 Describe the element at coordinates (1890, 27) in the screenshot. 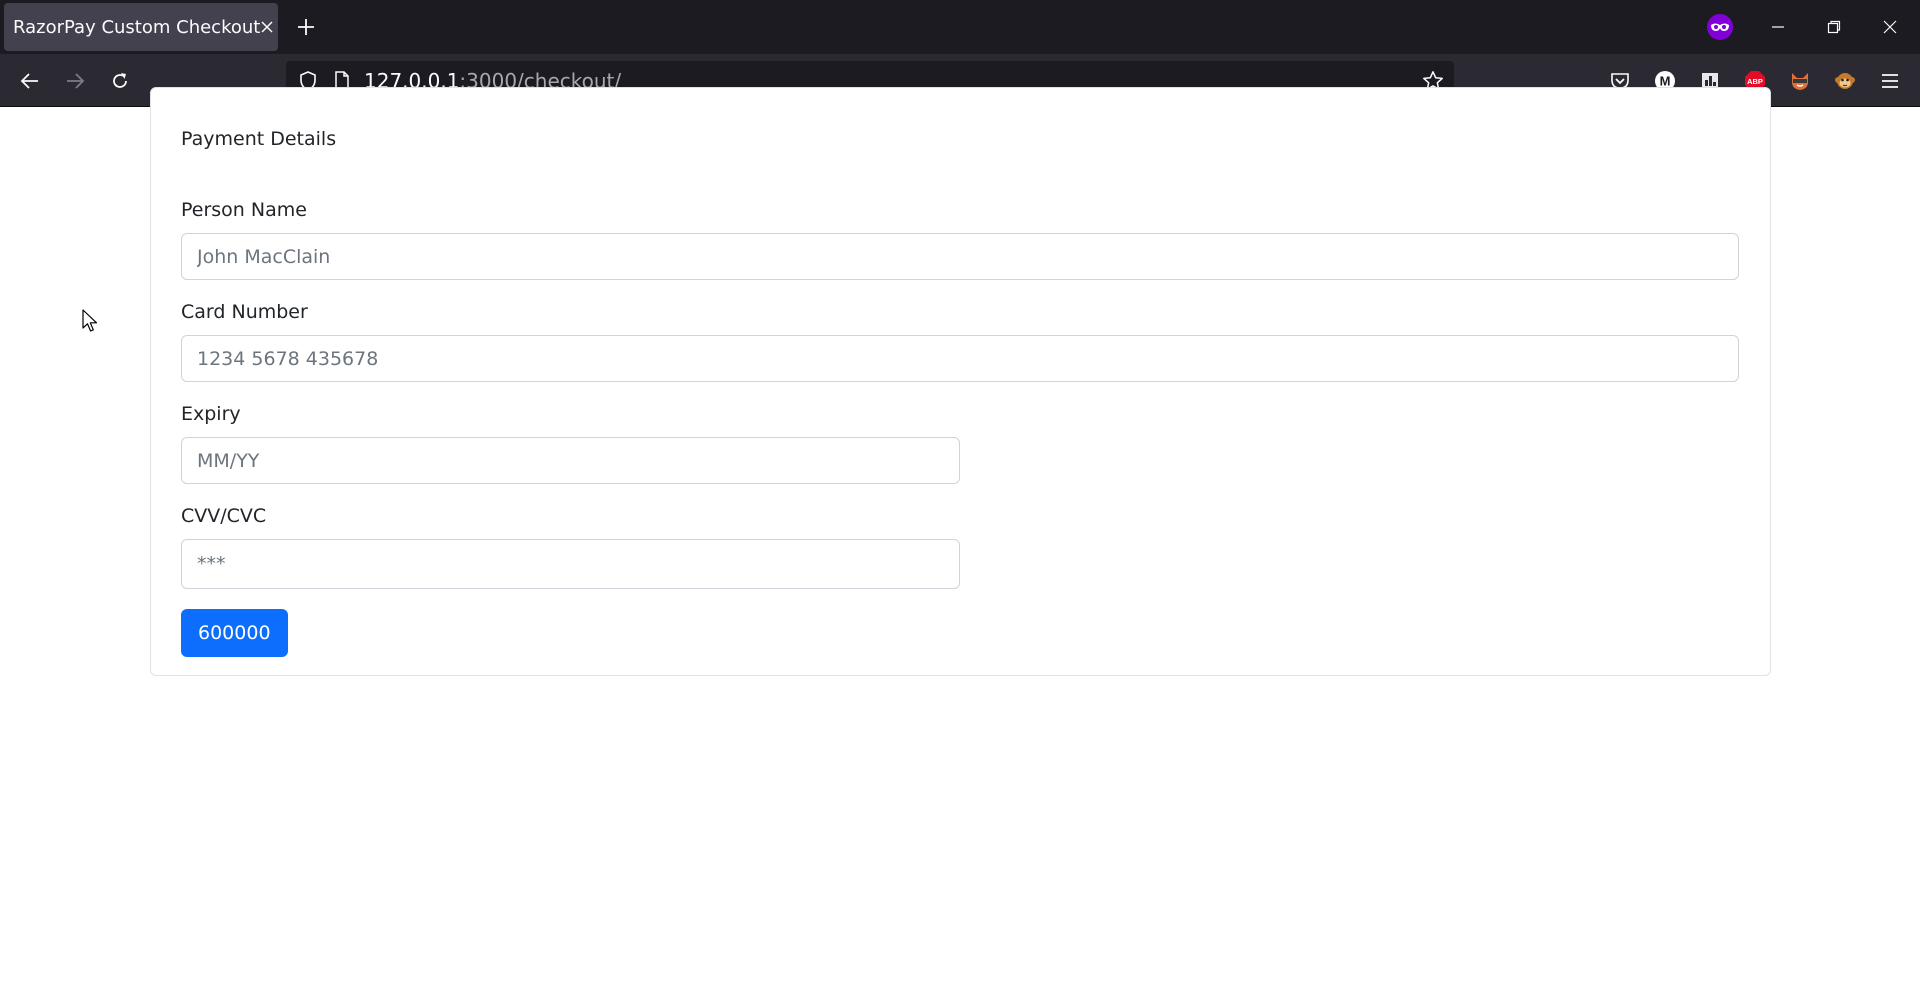

I see `window-close-icon` at that location.